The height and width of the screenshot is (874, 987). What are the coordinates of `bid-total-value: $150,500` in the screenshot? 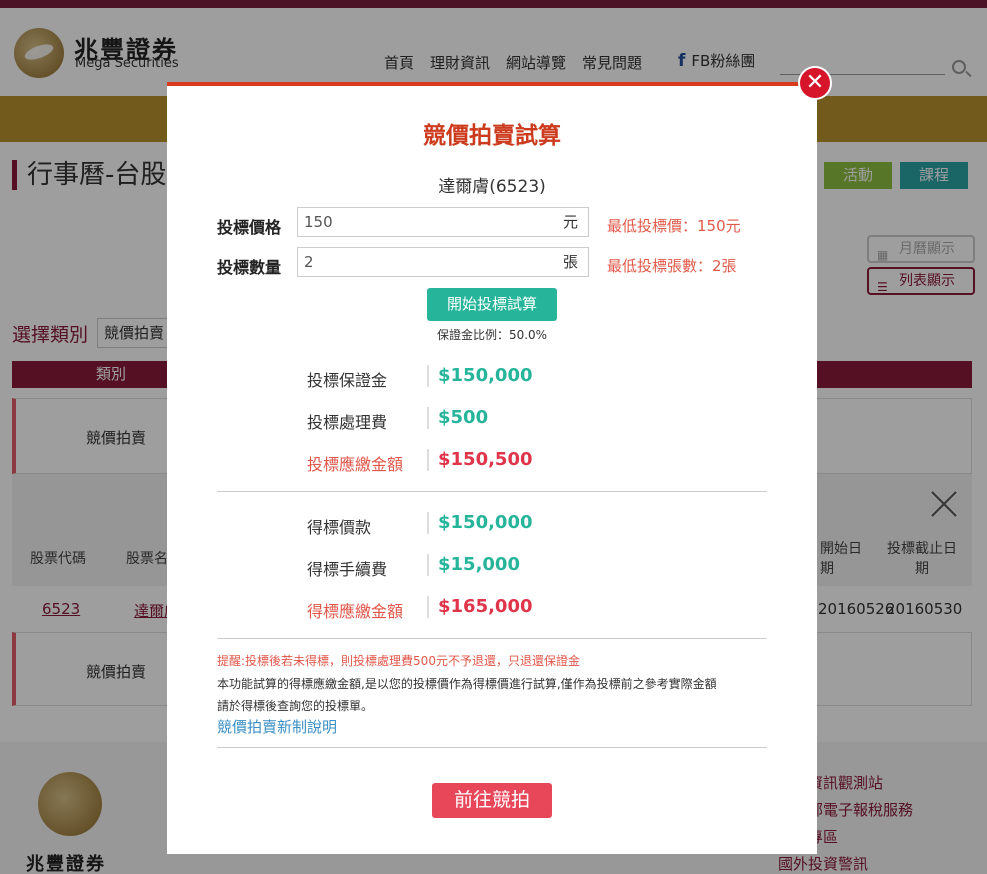 It's located at (485, 459).